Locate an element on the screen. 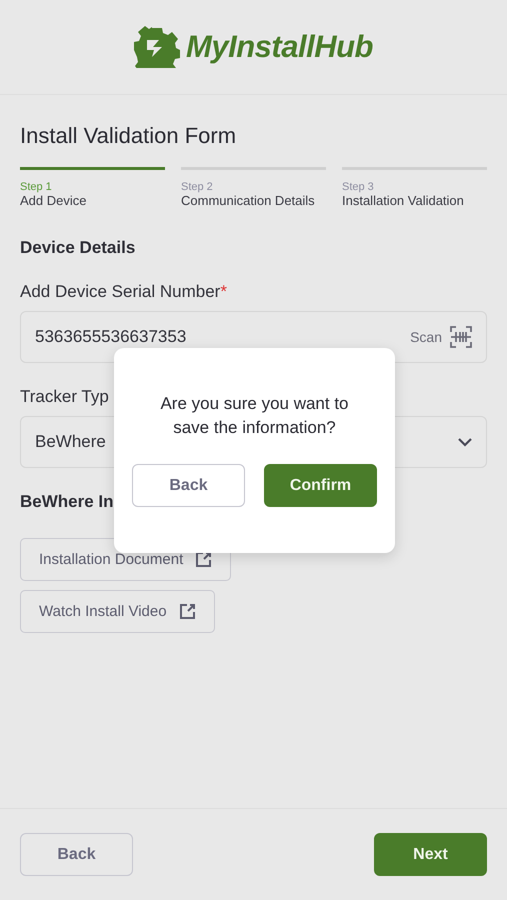  chevron-down-icon is located at coordinates (465, 442).